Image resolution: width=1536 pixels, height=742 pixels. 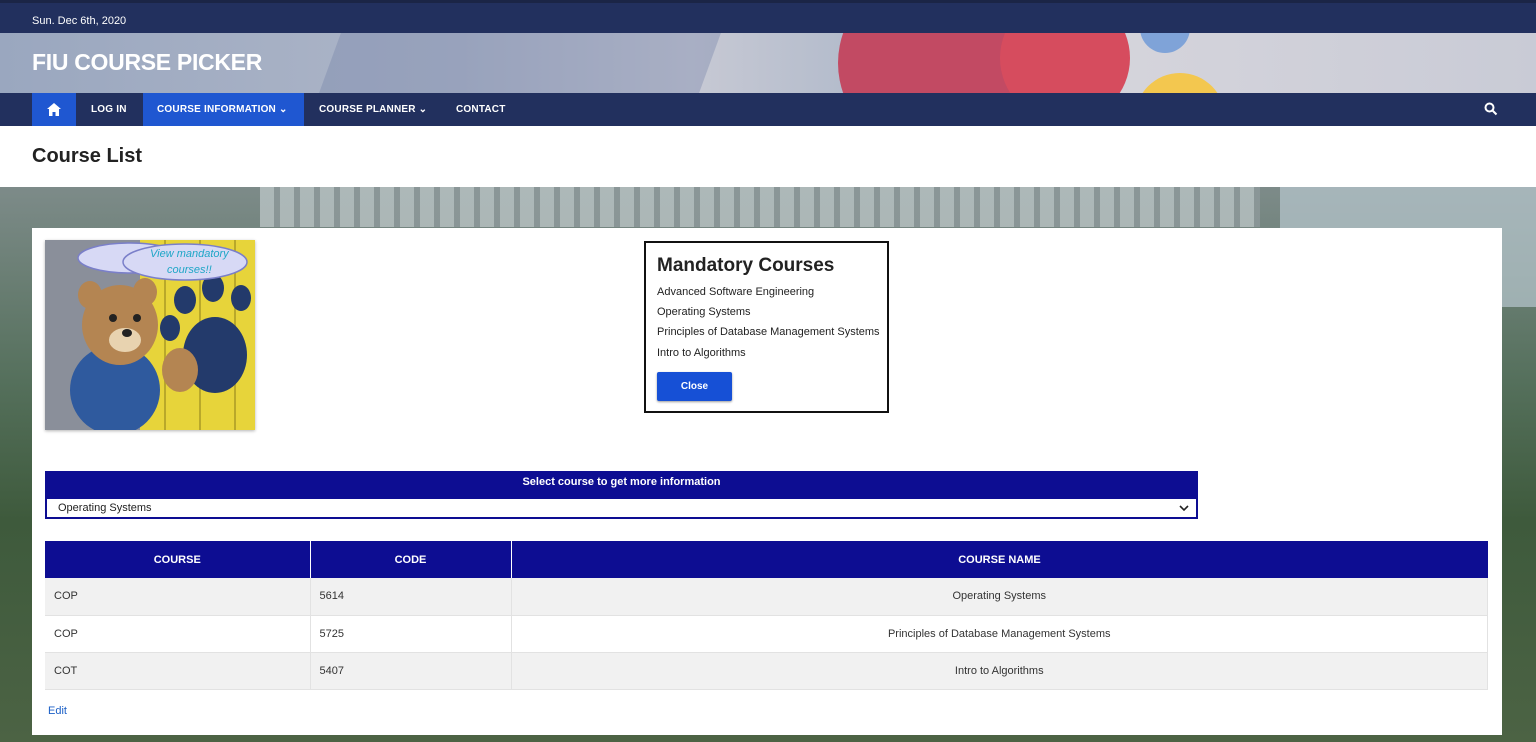 I want to click on cell-code: 5614, so click(x=411, y=597).